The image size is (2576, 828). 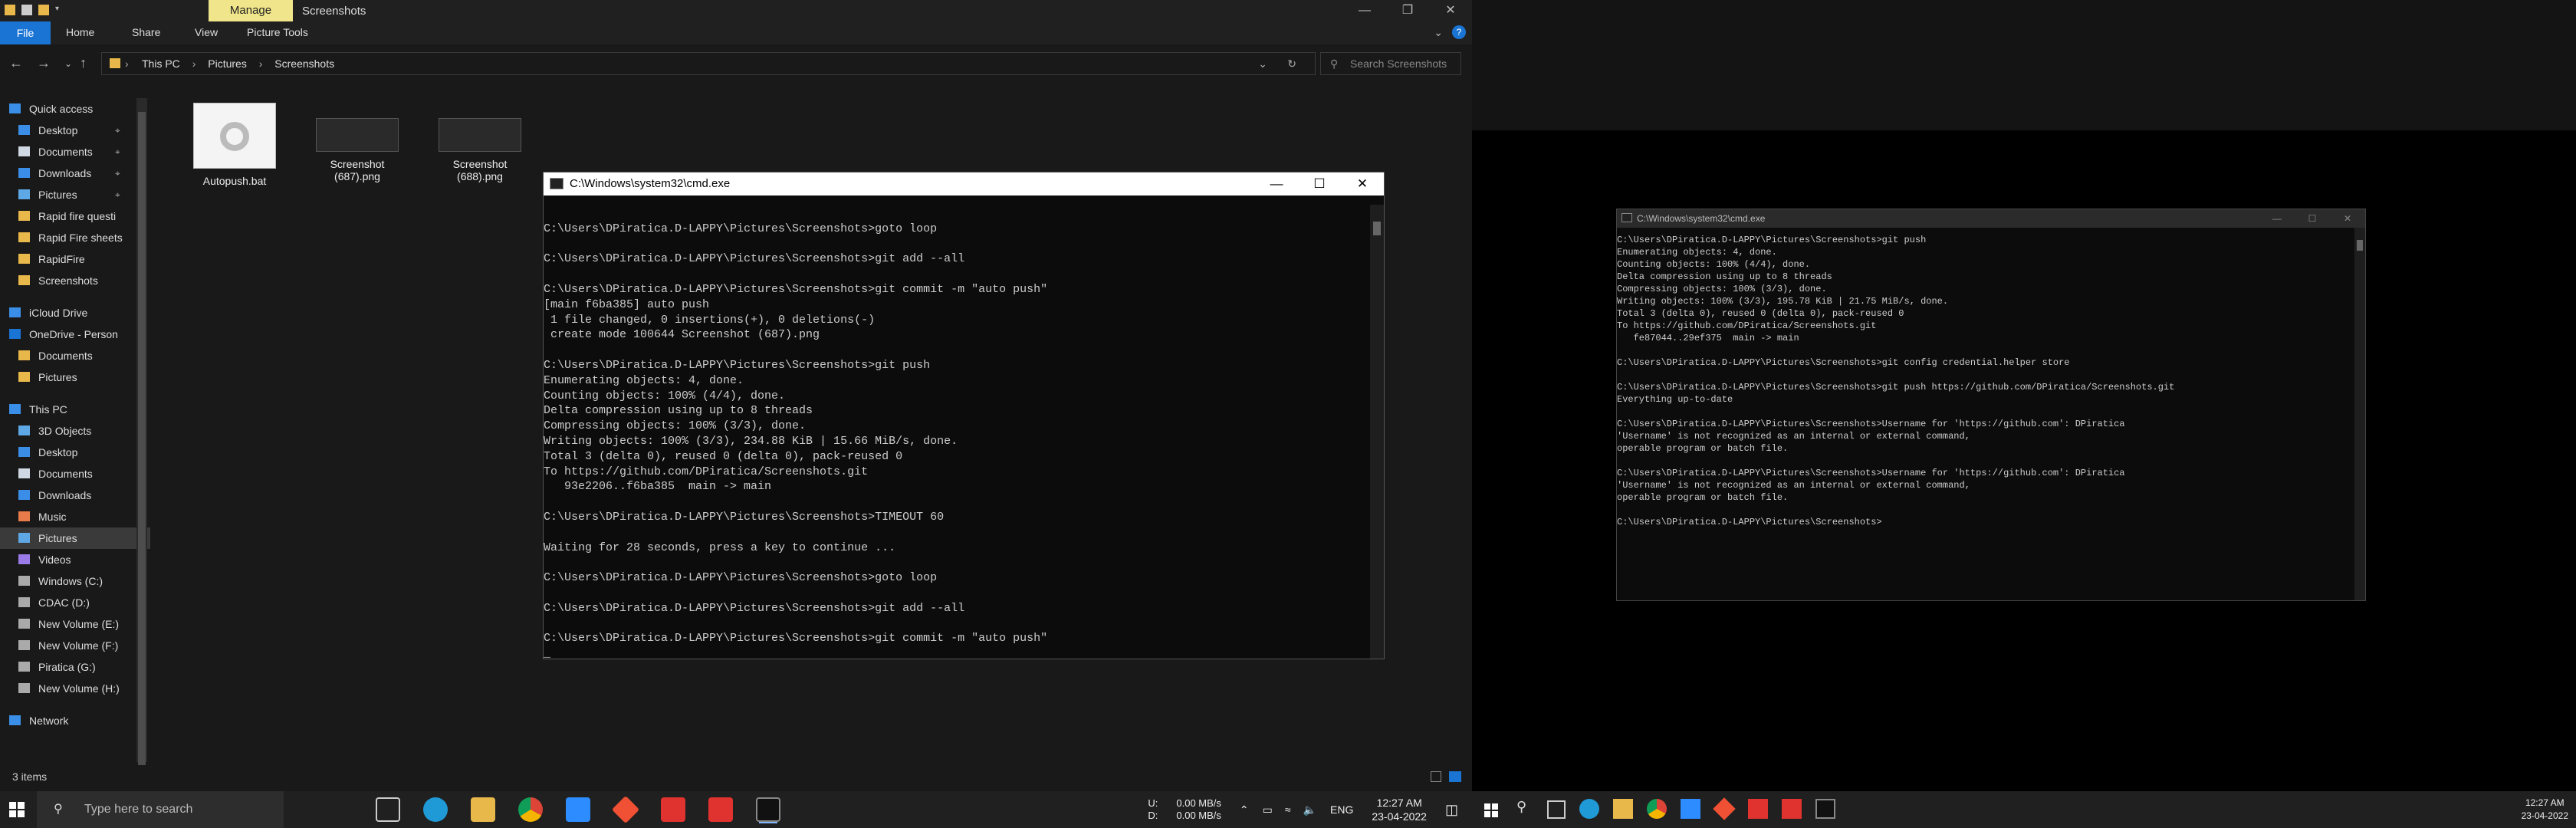 What do you see at coordinates (75, 646) in the screenshot?
I see `nav-item: New Volume (F:)` at bounding box center [75, 646].